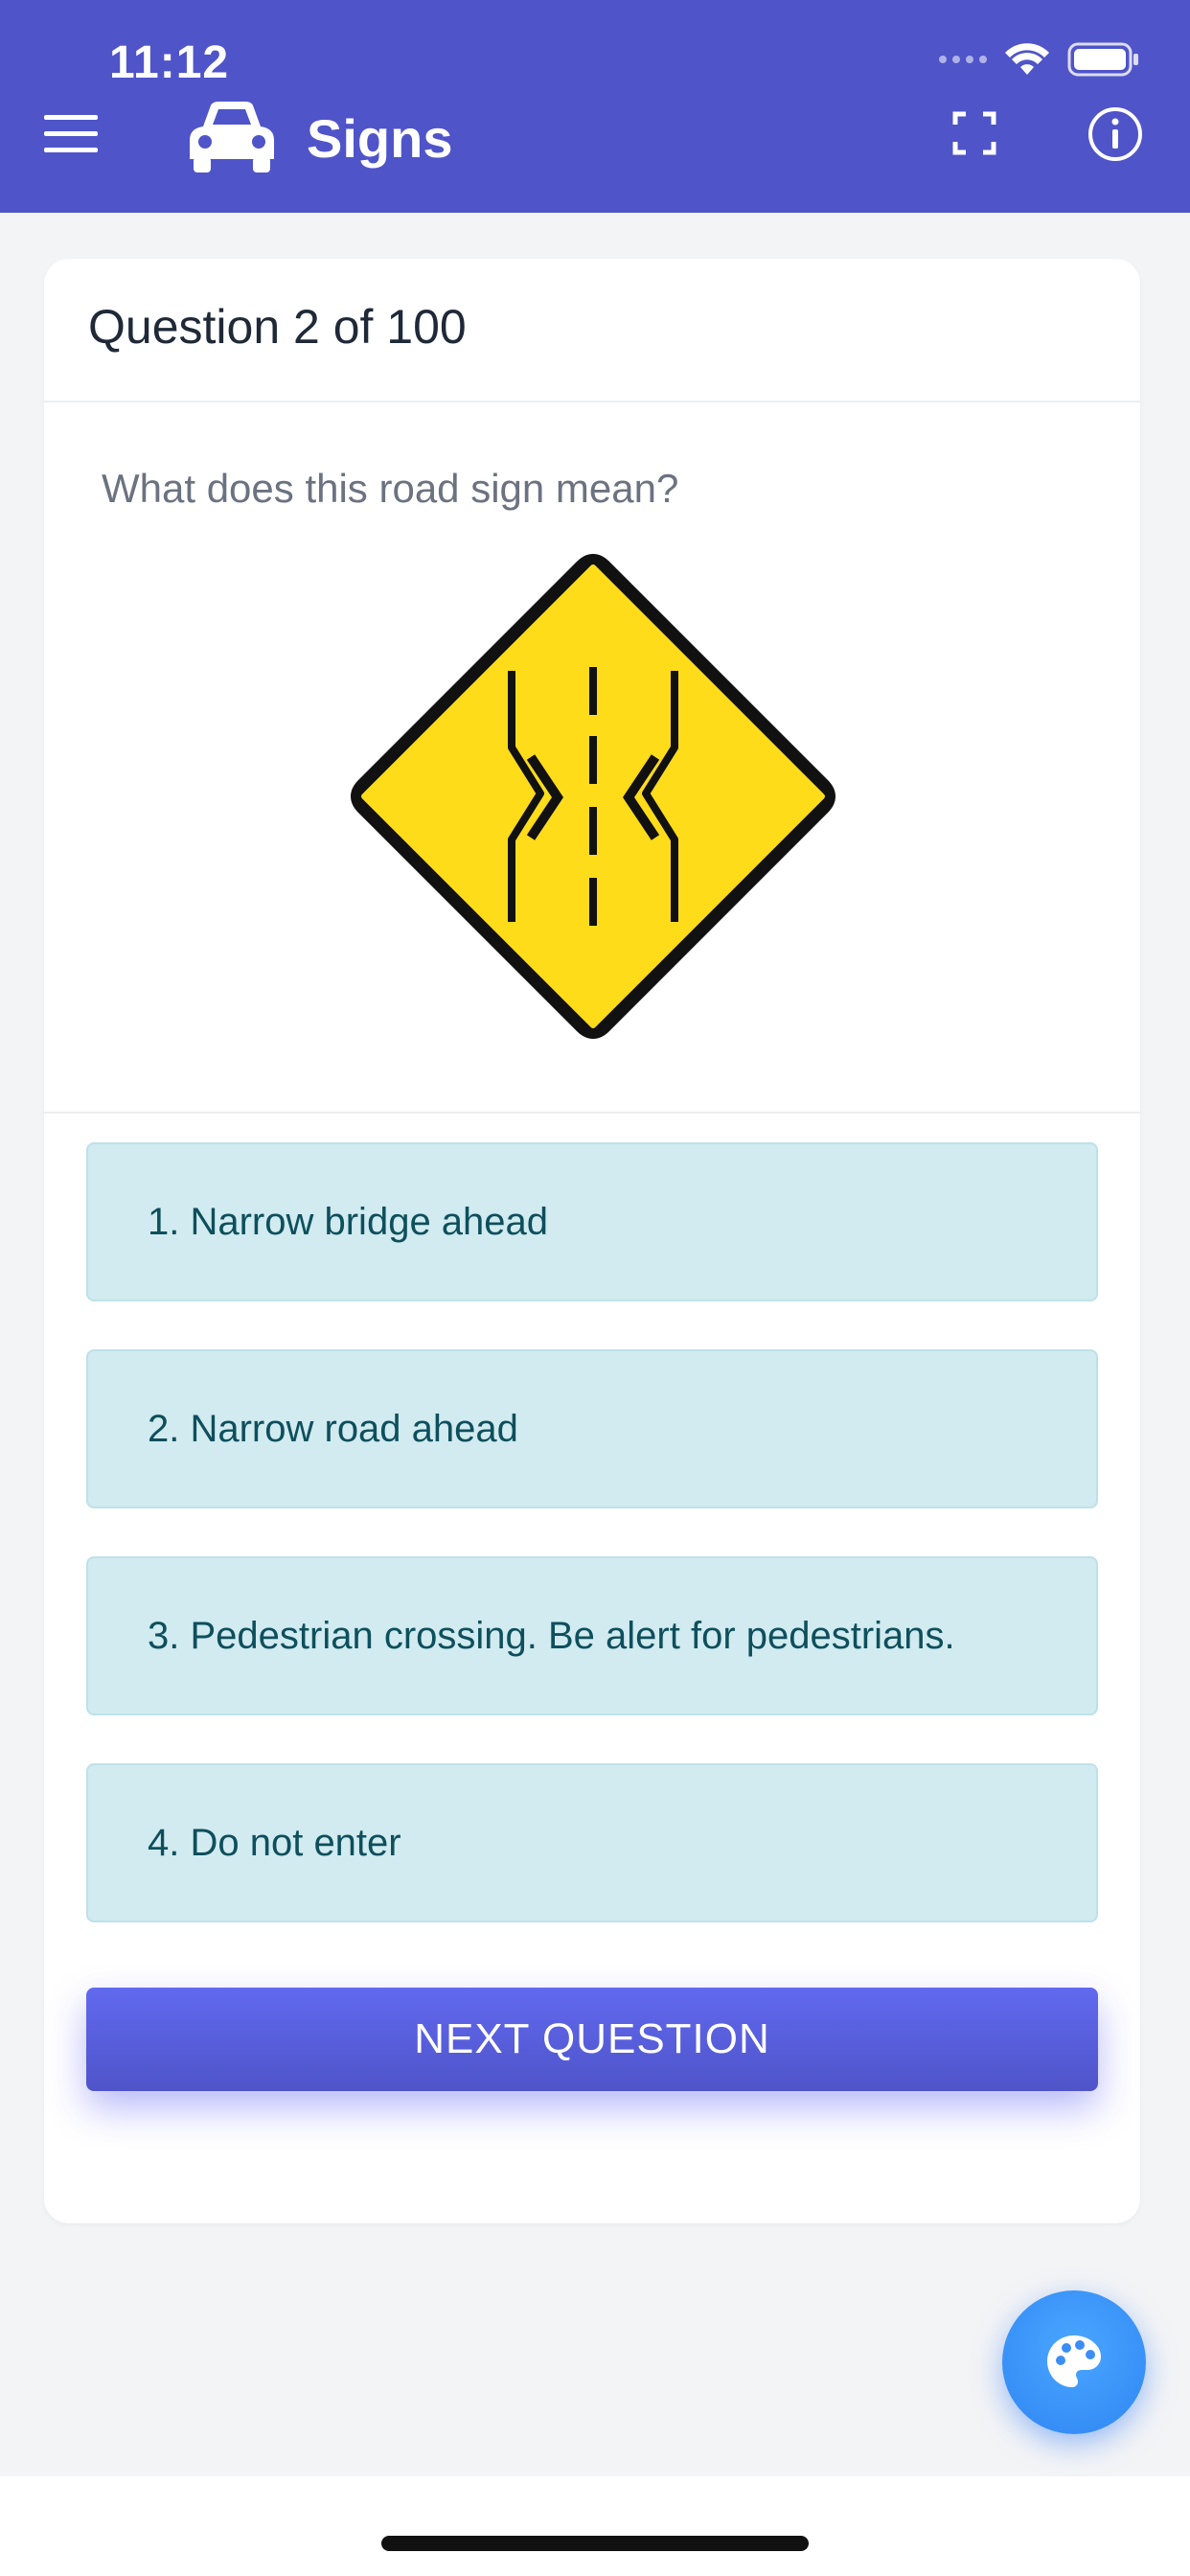  Describe the element at coordinates (592, 1842) in the screenshot. I see `answer-option-4: 4. Do not enter` at that location.